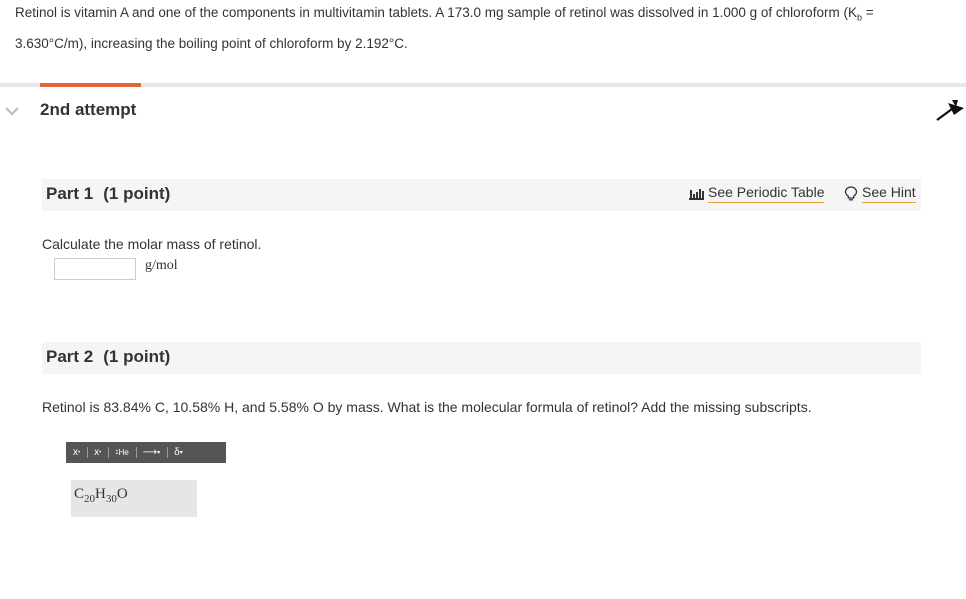 This screenshot has width=966, height=599. I want to click on molar-mass-unit: g/mol, so click(161, 265).